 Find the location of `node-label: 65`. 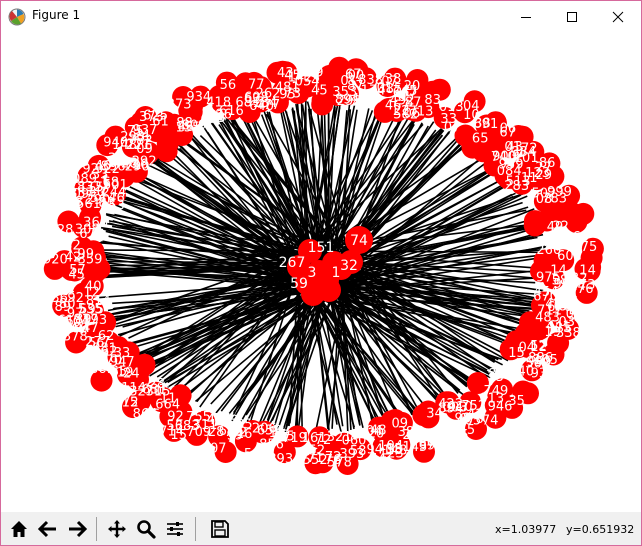

node-label: 65 is located at coordinates (480, 139).